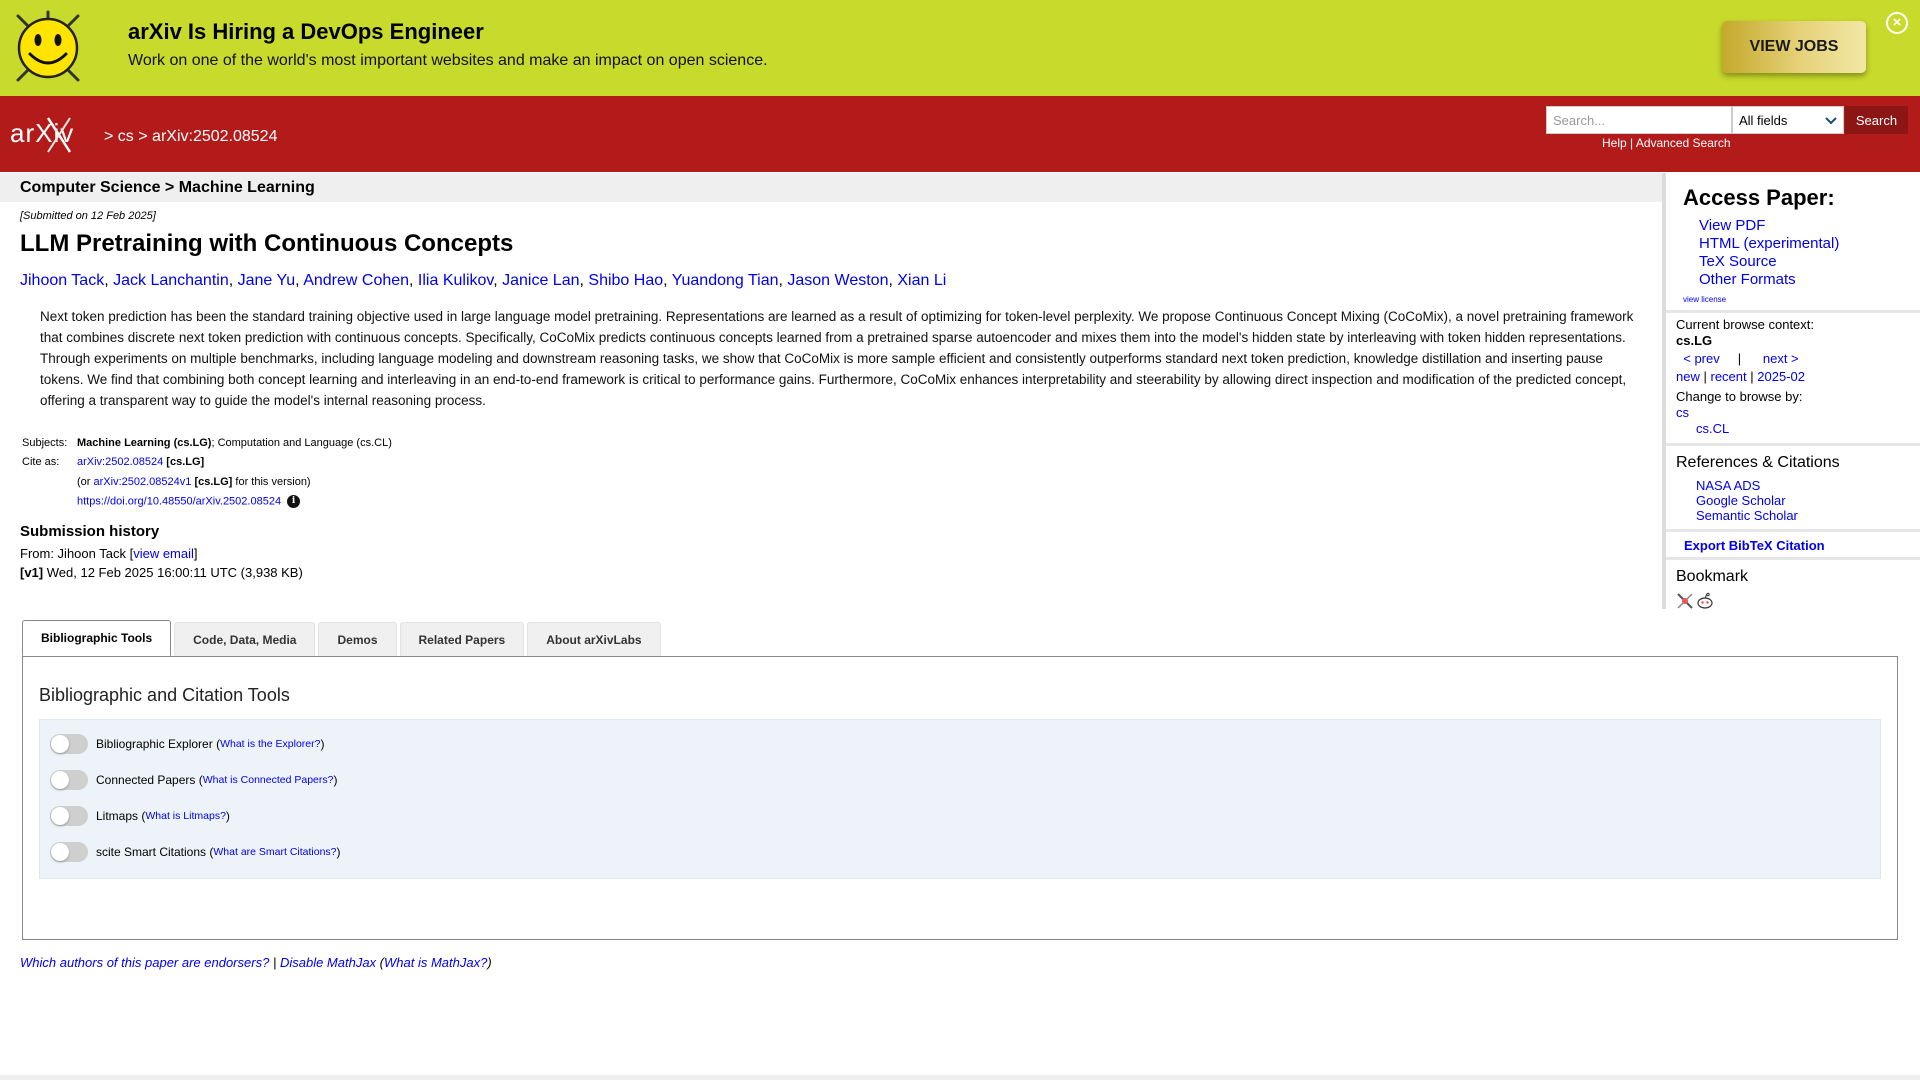 This screenshot has height=1080, width=1920. I want to click on tab-demos: Demos, so click(357, 639).